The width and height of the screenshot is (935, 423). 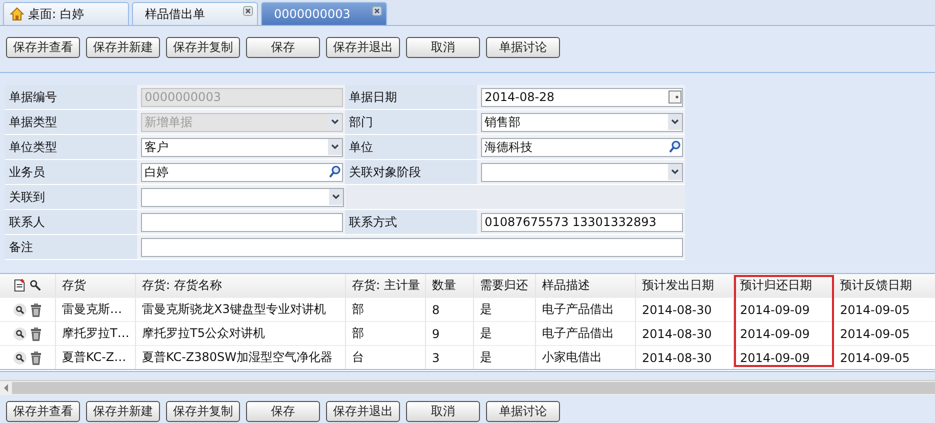 I want to click on field-label: 关联对象阶段, so click(x=411, y=172).